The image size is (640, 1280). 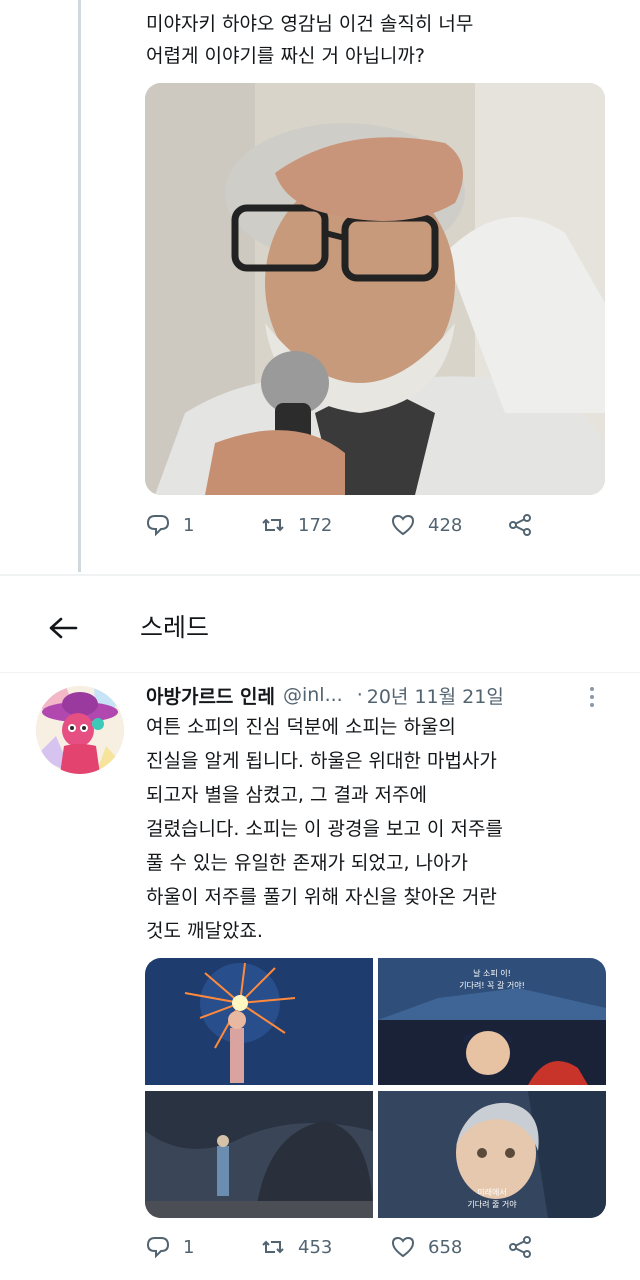 What do you see at coordinates (210, 695) in the screenshot?
I see `display-name: 아방가르드 인레` at bounding box center [210, 695].